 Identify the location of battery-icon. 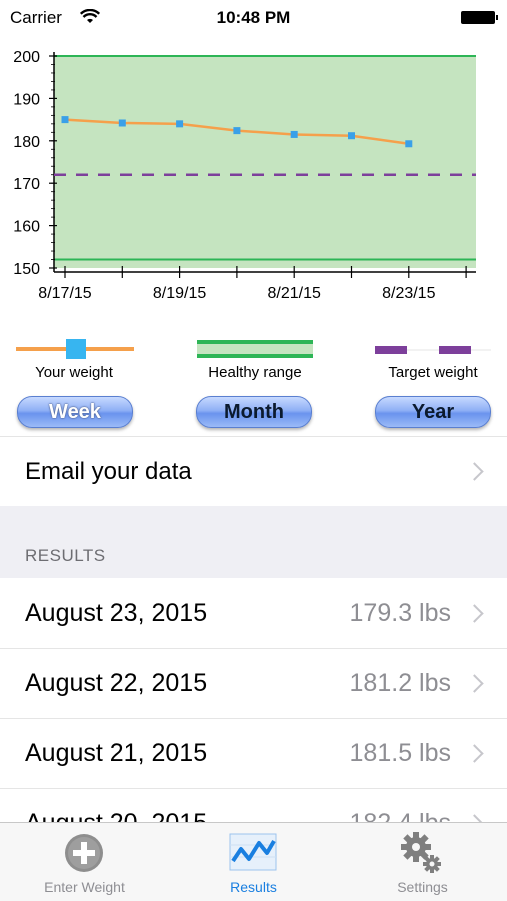
(479, 17).